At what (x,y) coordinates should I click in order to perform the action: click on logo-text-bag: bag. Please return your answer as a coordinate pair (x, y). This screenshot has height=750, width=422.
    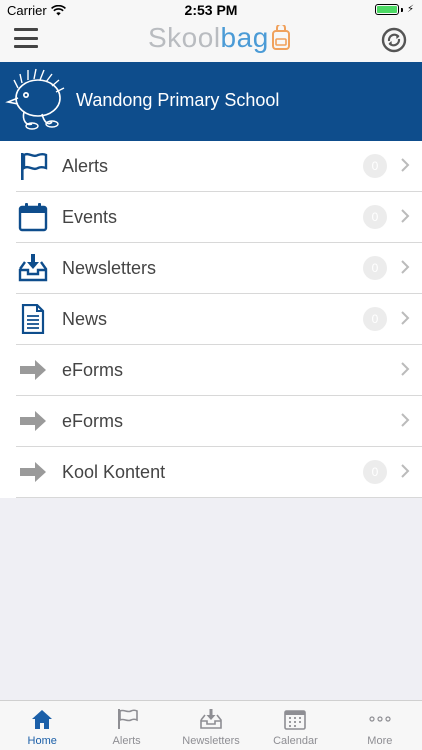
    Looking at the image, I should click on (244, 37).